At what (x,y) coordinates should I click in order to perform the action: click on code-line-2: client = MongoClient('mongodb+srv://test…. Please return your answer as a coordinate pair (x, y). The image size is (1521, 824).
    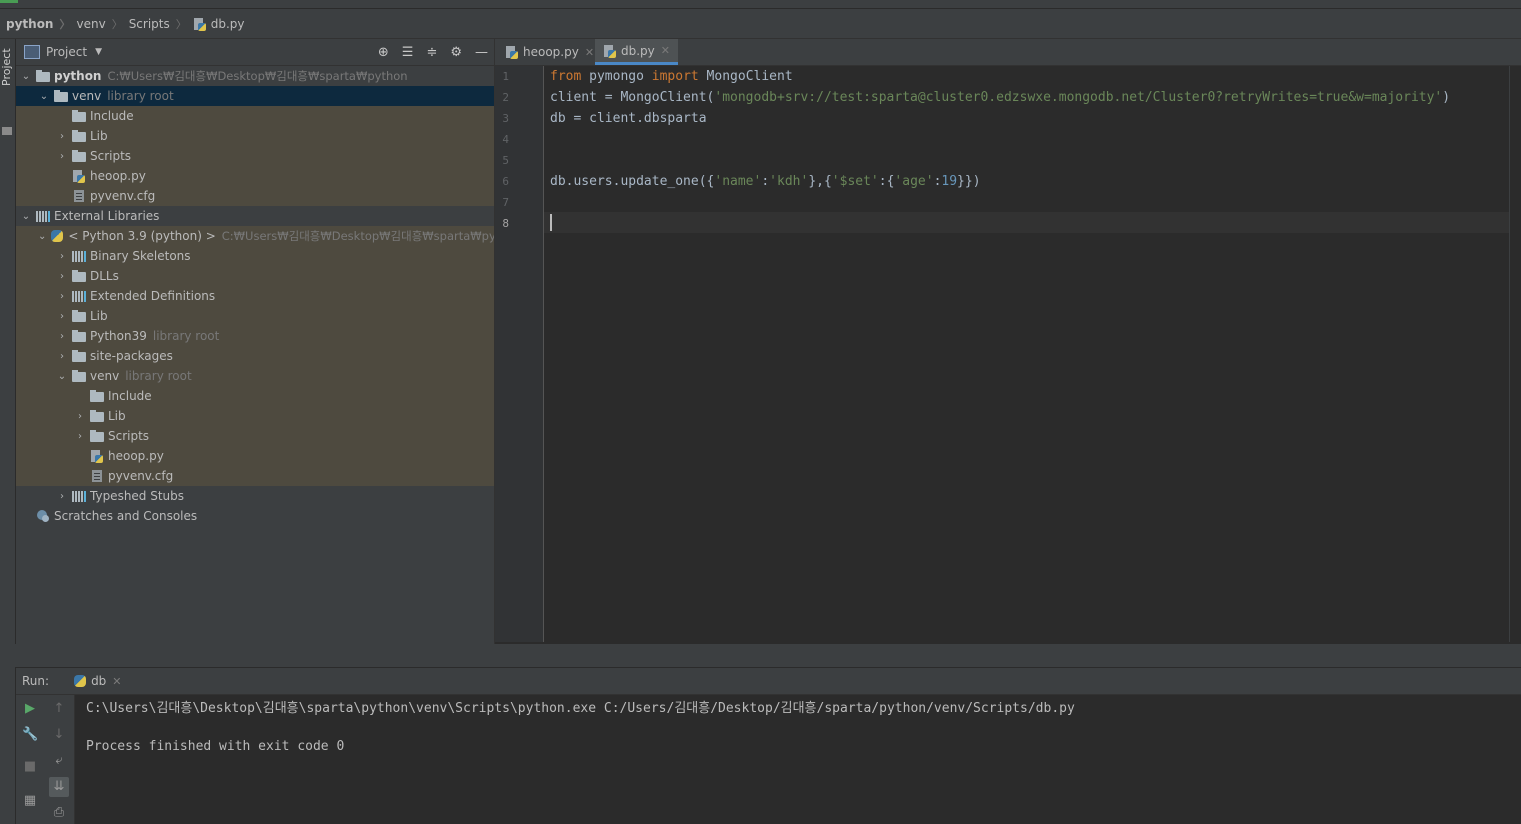
    Looking at the image, I should click on (1000, 97).